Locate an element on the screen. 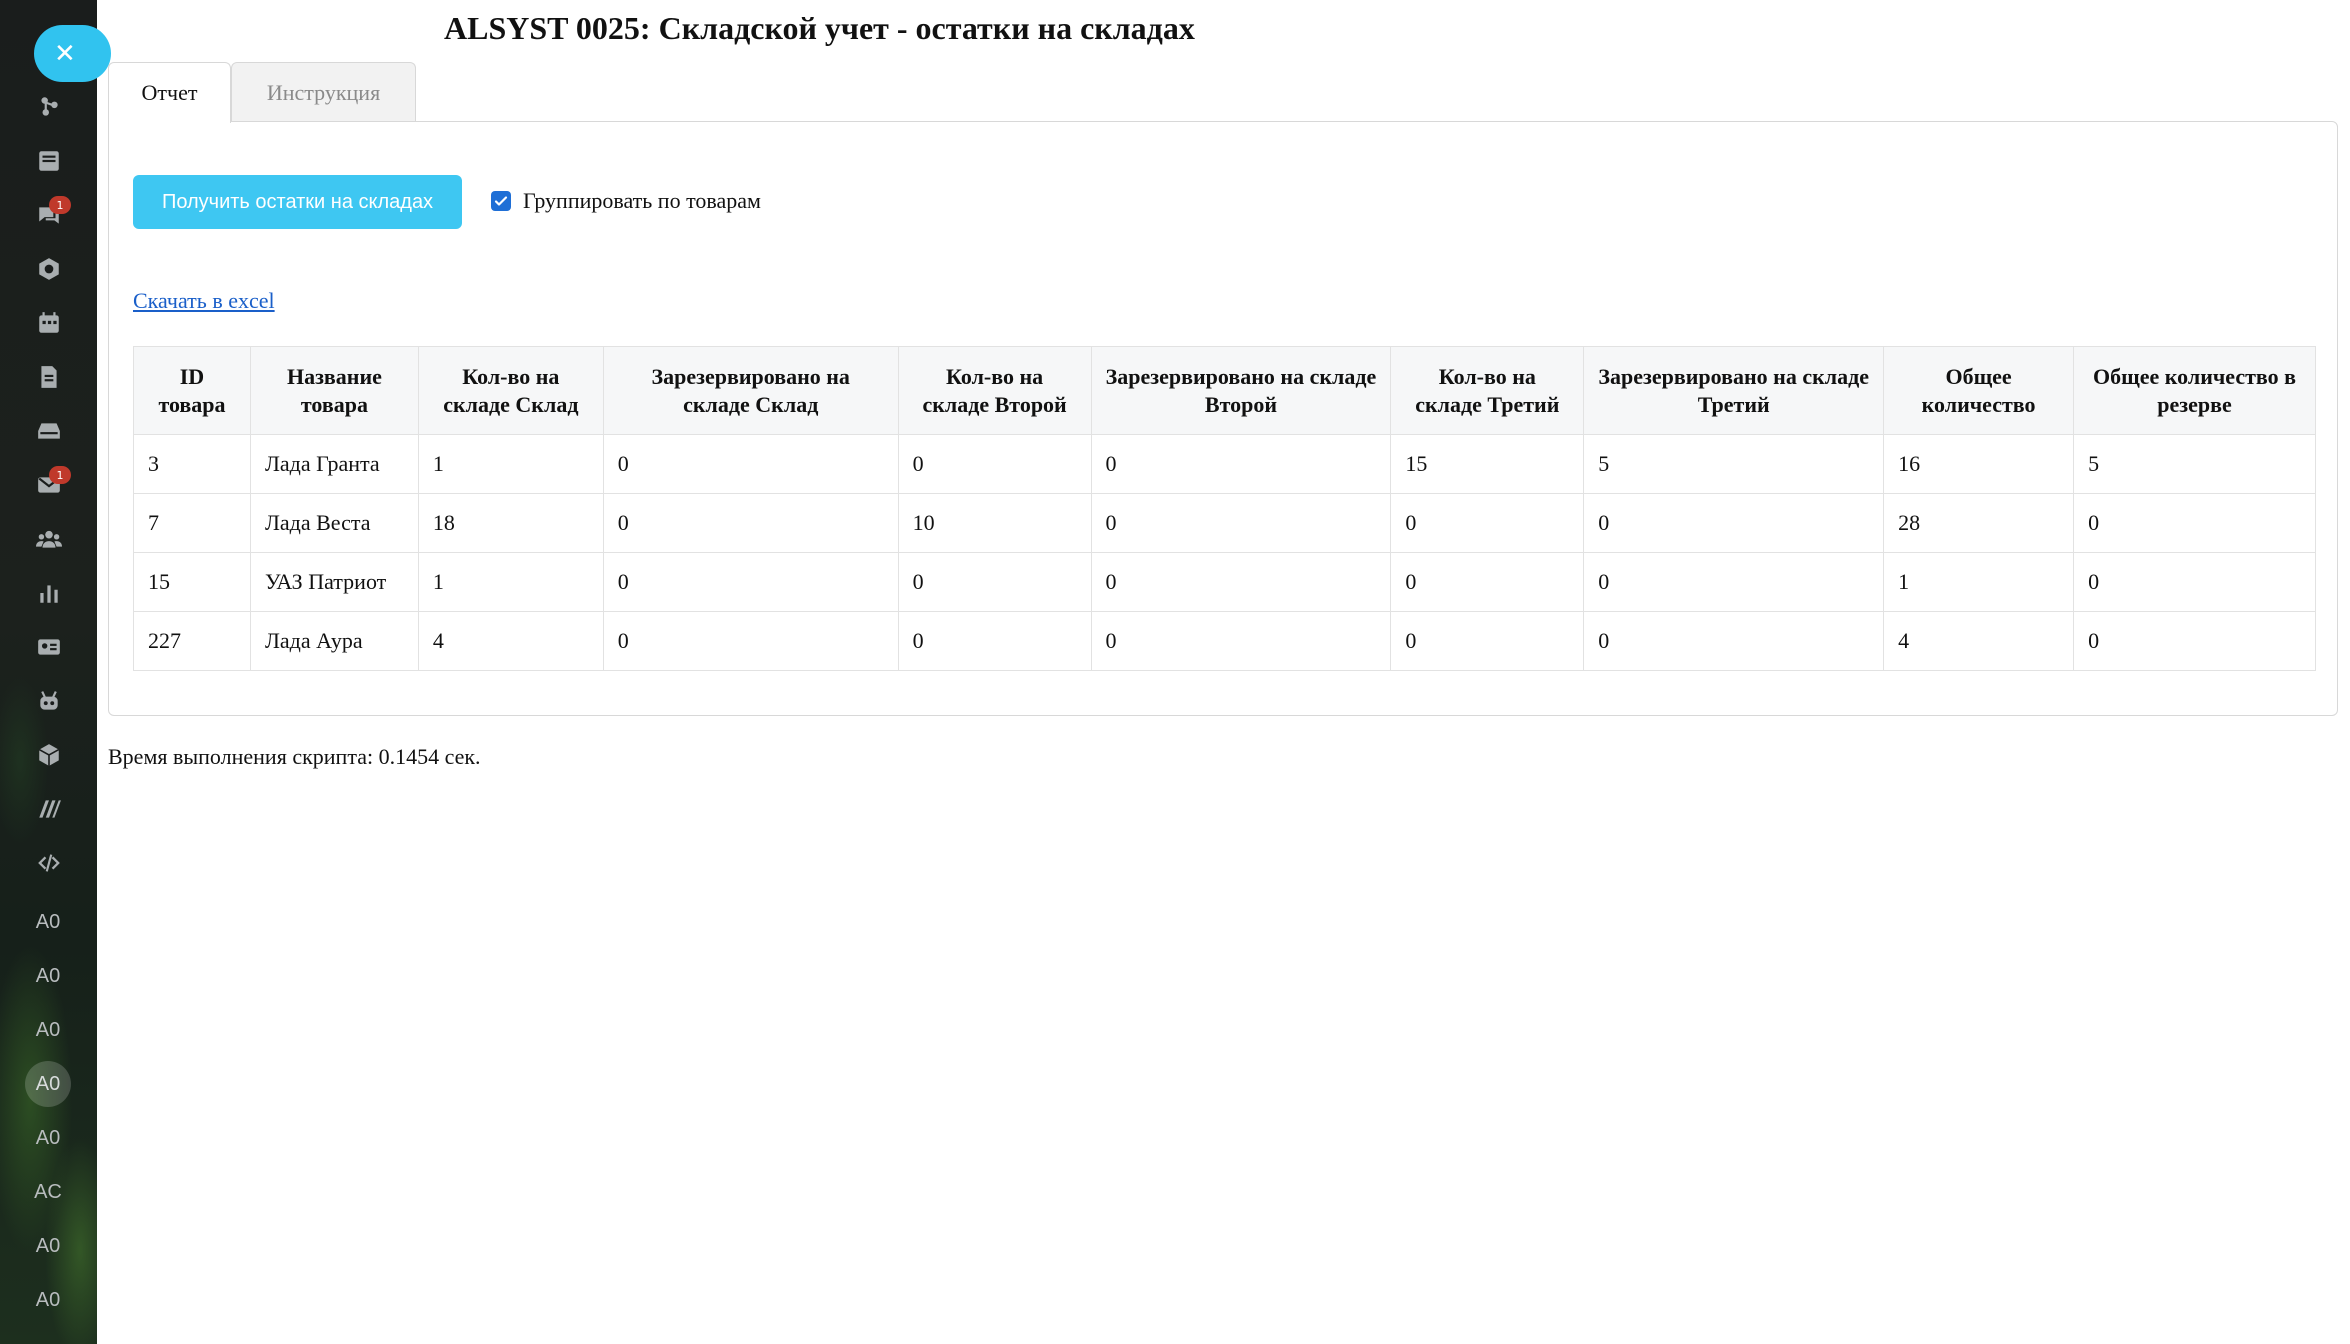 Image resolution: width=2350 pixels, height=1344 pixels. download-excel-link: Скачать в excel is located at coordinates (204, 301).